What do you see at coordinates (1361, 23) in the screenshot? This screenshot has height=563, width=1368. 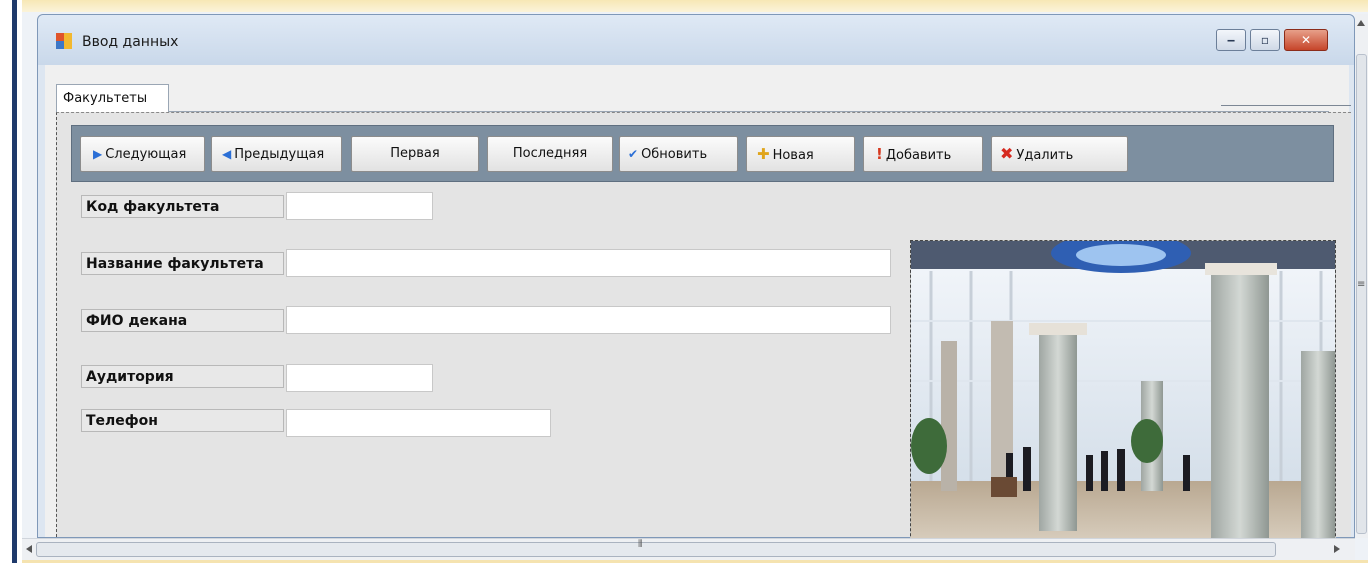 I see `scroll-up-icon` at bounding box center [1361, 23].